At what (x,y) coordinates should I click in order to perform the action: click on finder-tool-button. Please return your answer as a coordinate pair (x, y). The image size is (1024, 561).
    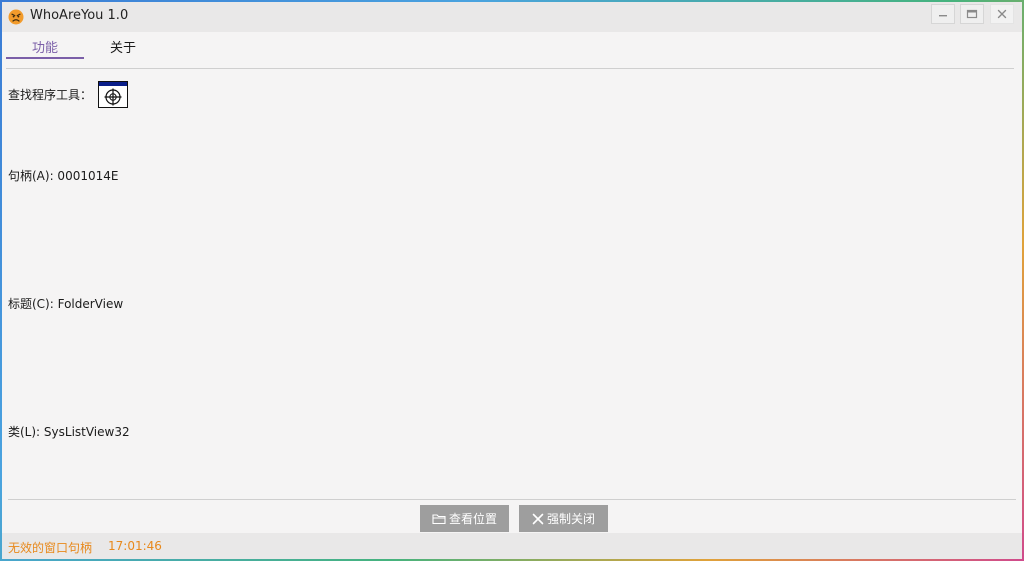
    Looking at the image, I should click on (113, 94).